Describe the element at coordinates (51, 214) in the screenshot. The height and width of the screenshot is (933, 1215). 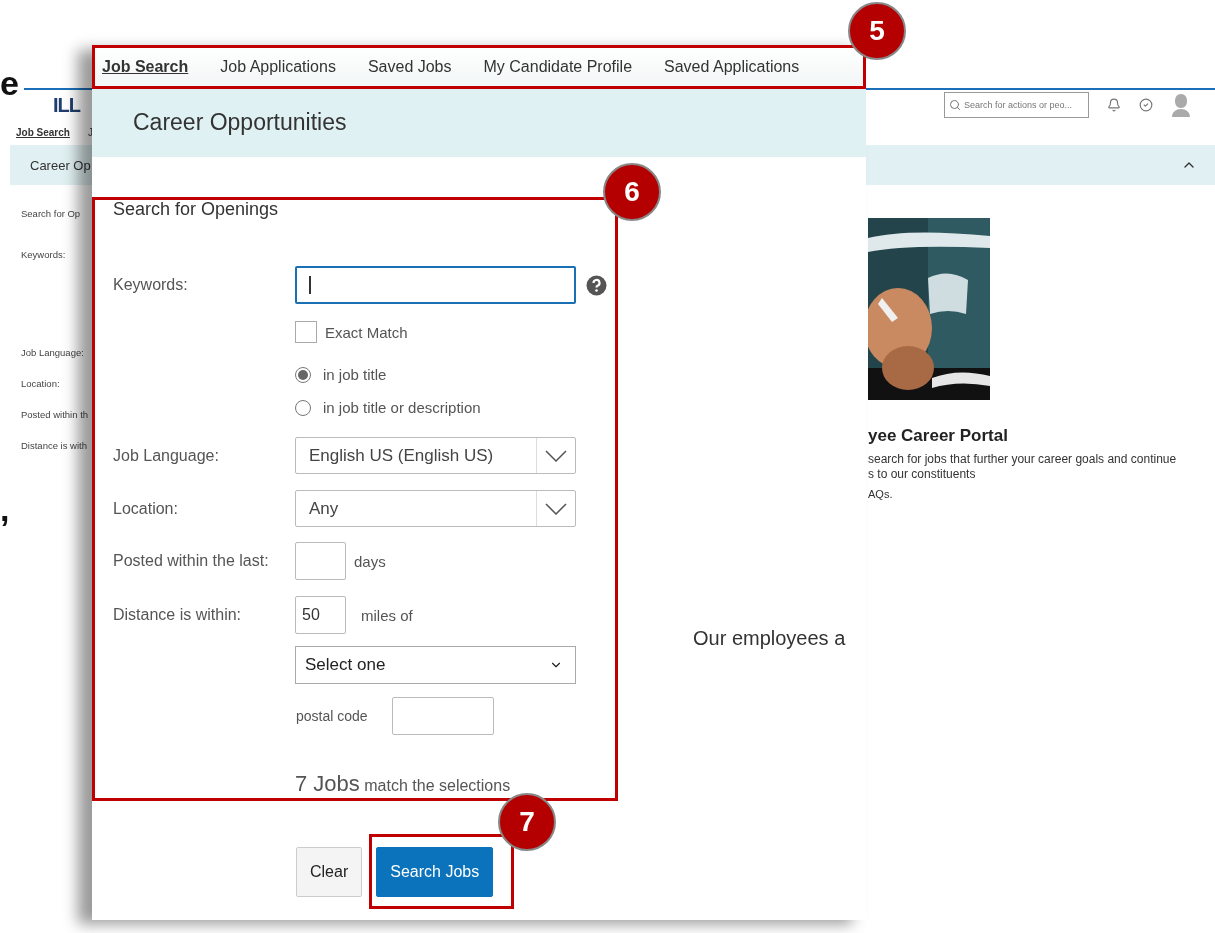
I see `field-label: Search for Op` at that location.